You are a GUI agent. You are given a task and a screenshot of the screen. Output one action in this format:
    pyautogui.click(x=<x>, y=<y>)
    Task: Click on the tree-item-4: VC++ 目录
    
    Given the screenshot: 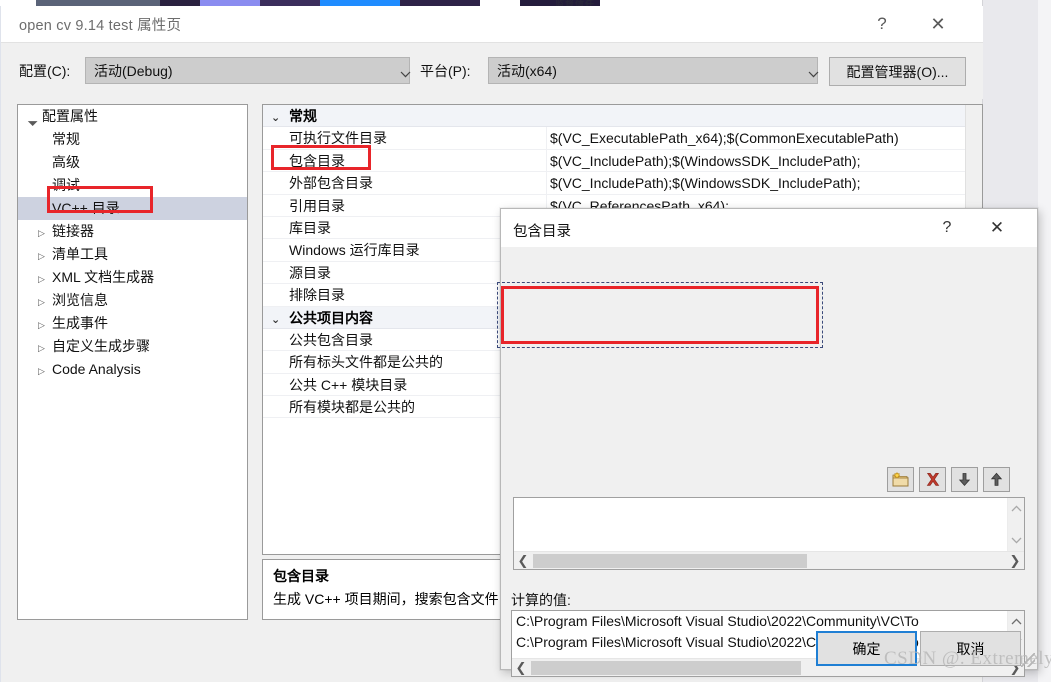 What is the action you would take?
    pyautogui.click(x=132, y=208)
    